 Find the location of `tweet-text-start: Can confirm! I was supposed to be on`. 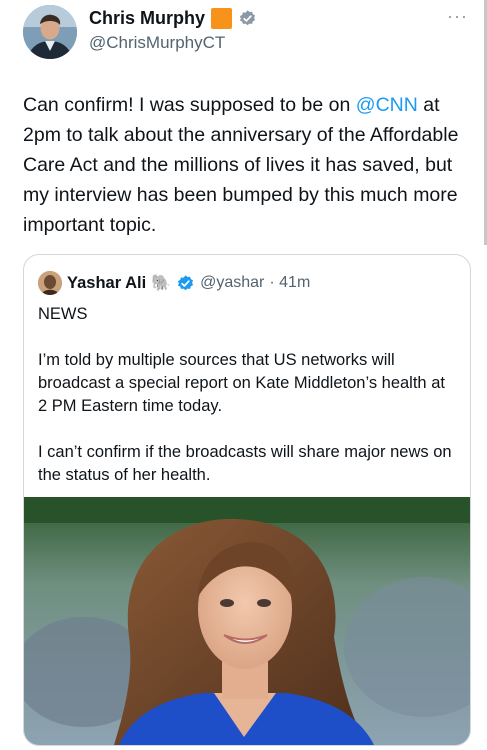

tweet-text-start: Can confirm! I was supposed to be on is located at coordinates (189, 105).